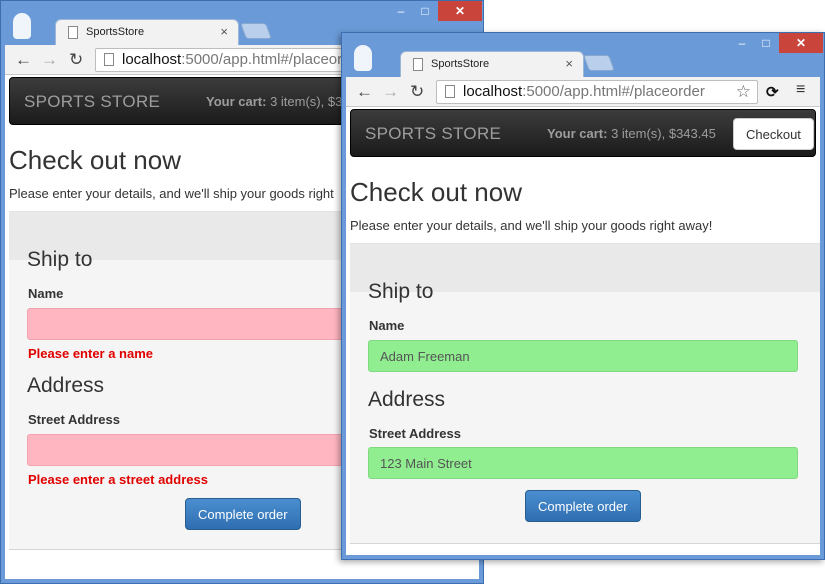 This screenshot has height=584, width=825. What do you see at coordinates (118, 479) in the screenshot?
I see `street-address-error-message: Please enter a street address` at bounding box center [118, 479].